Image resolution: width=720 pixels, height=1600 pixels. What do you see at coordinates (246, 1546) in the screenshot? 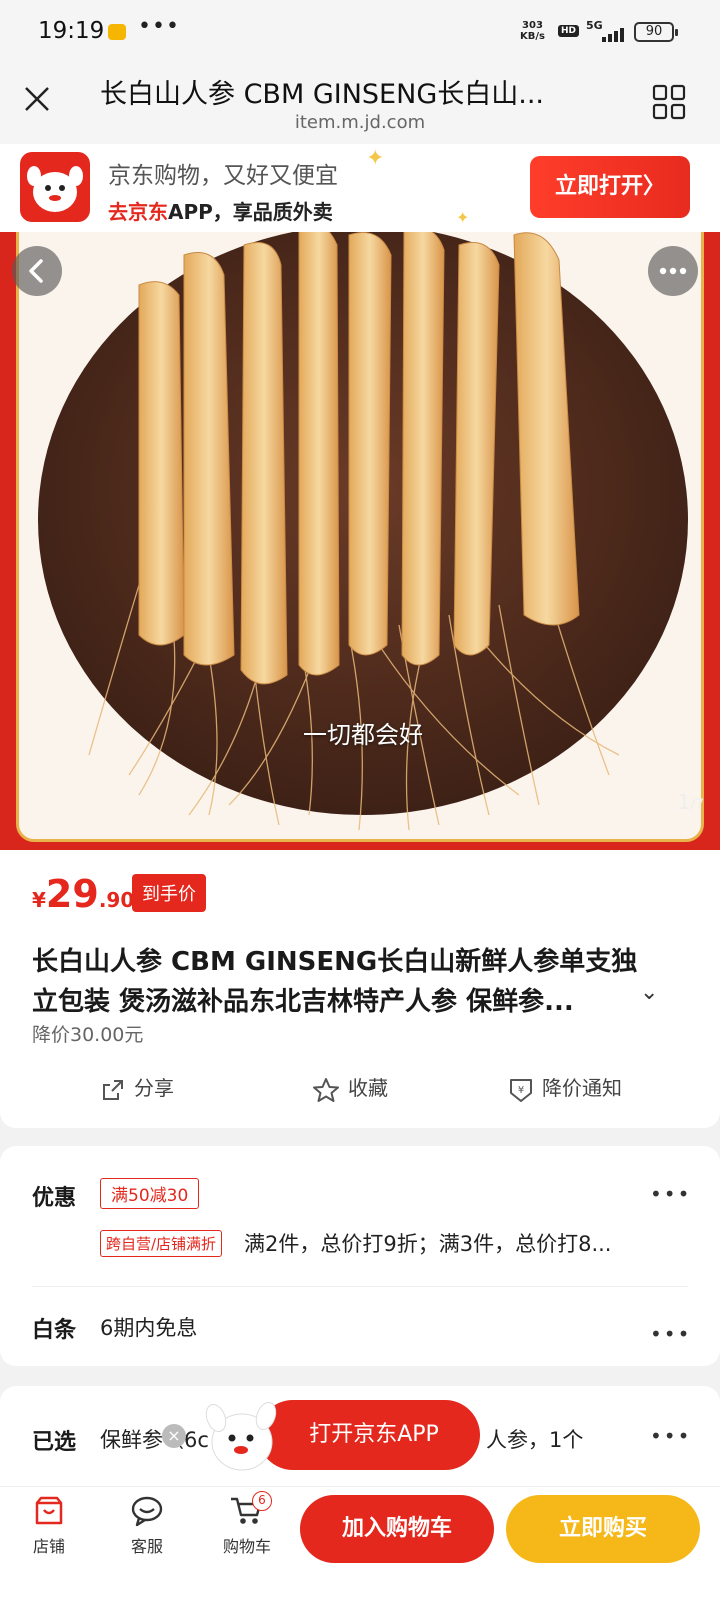
I see `cart-label: 购物车` at bounding box center [246, 1546].